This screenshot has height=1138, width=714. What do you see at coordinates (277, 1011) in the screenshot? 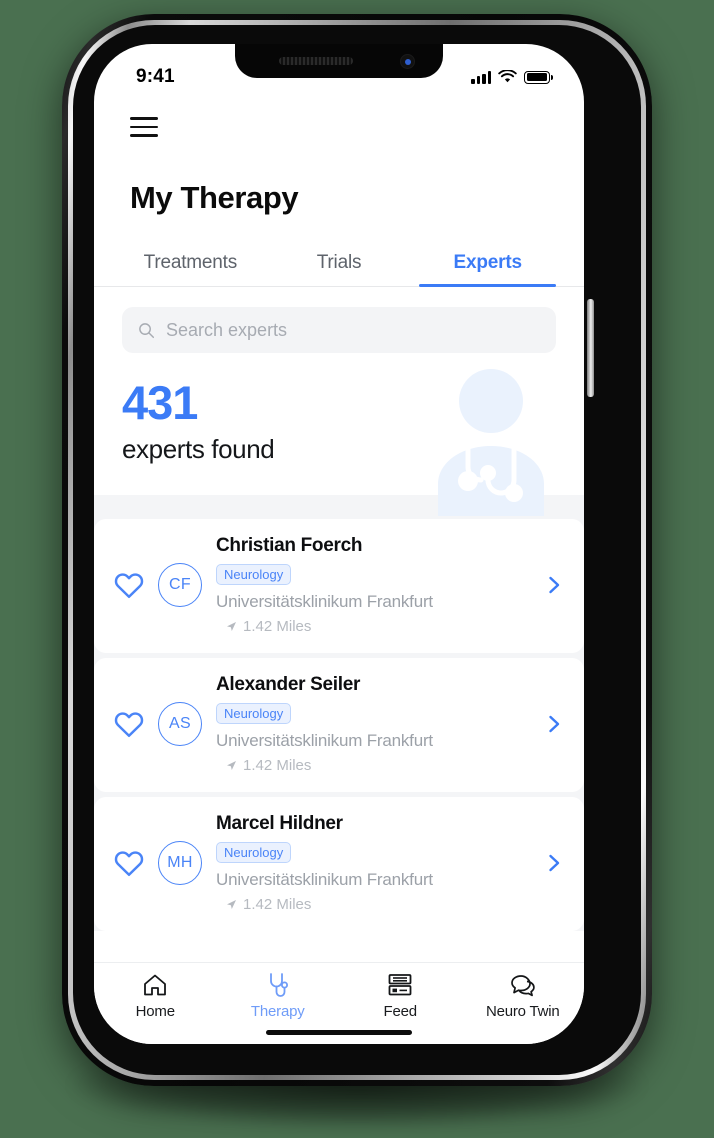
I see `nav-label-therapy: Therapy` at bounding box center [277, 1011].